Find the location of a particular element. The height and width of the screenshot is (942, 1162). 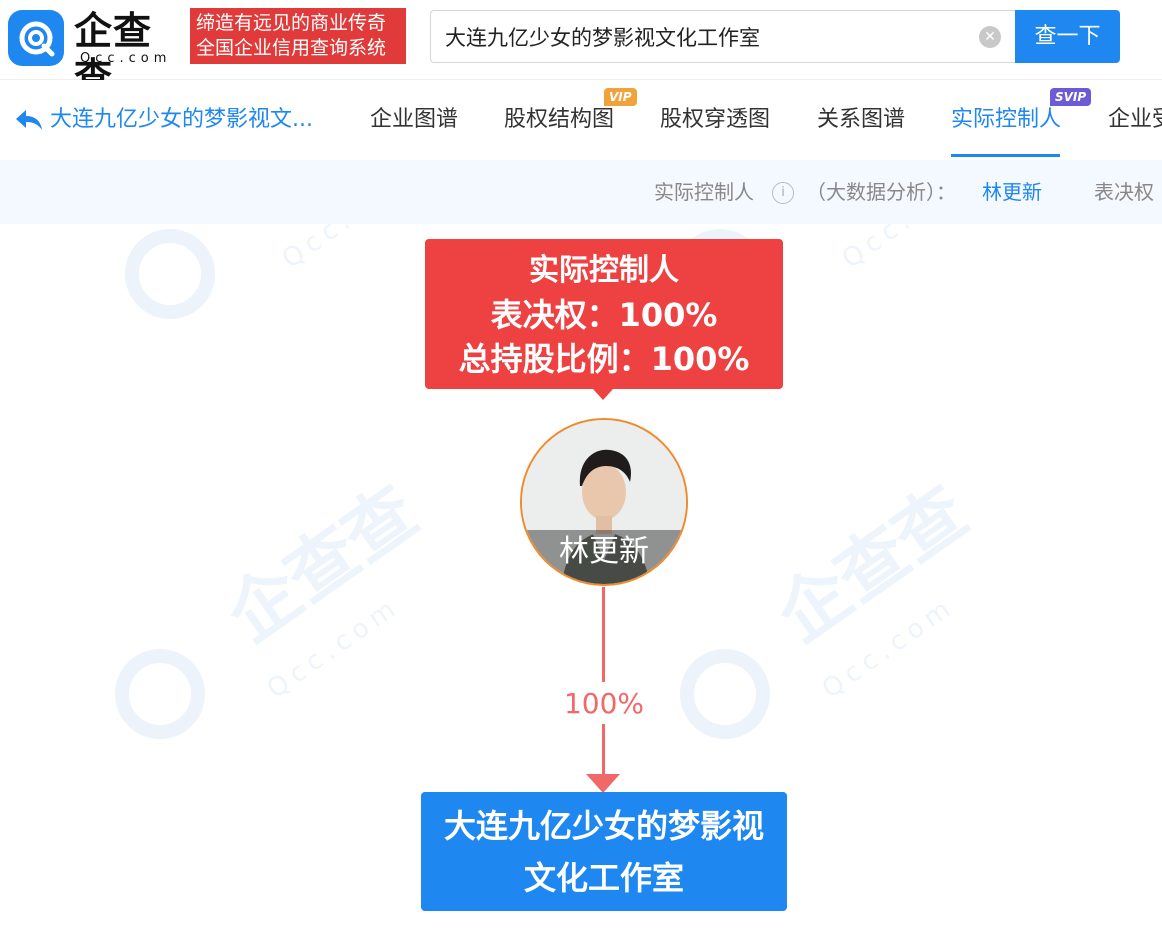

slogan-line-2: 全国企业信用查询系统 is located at coordinates (291, 48).